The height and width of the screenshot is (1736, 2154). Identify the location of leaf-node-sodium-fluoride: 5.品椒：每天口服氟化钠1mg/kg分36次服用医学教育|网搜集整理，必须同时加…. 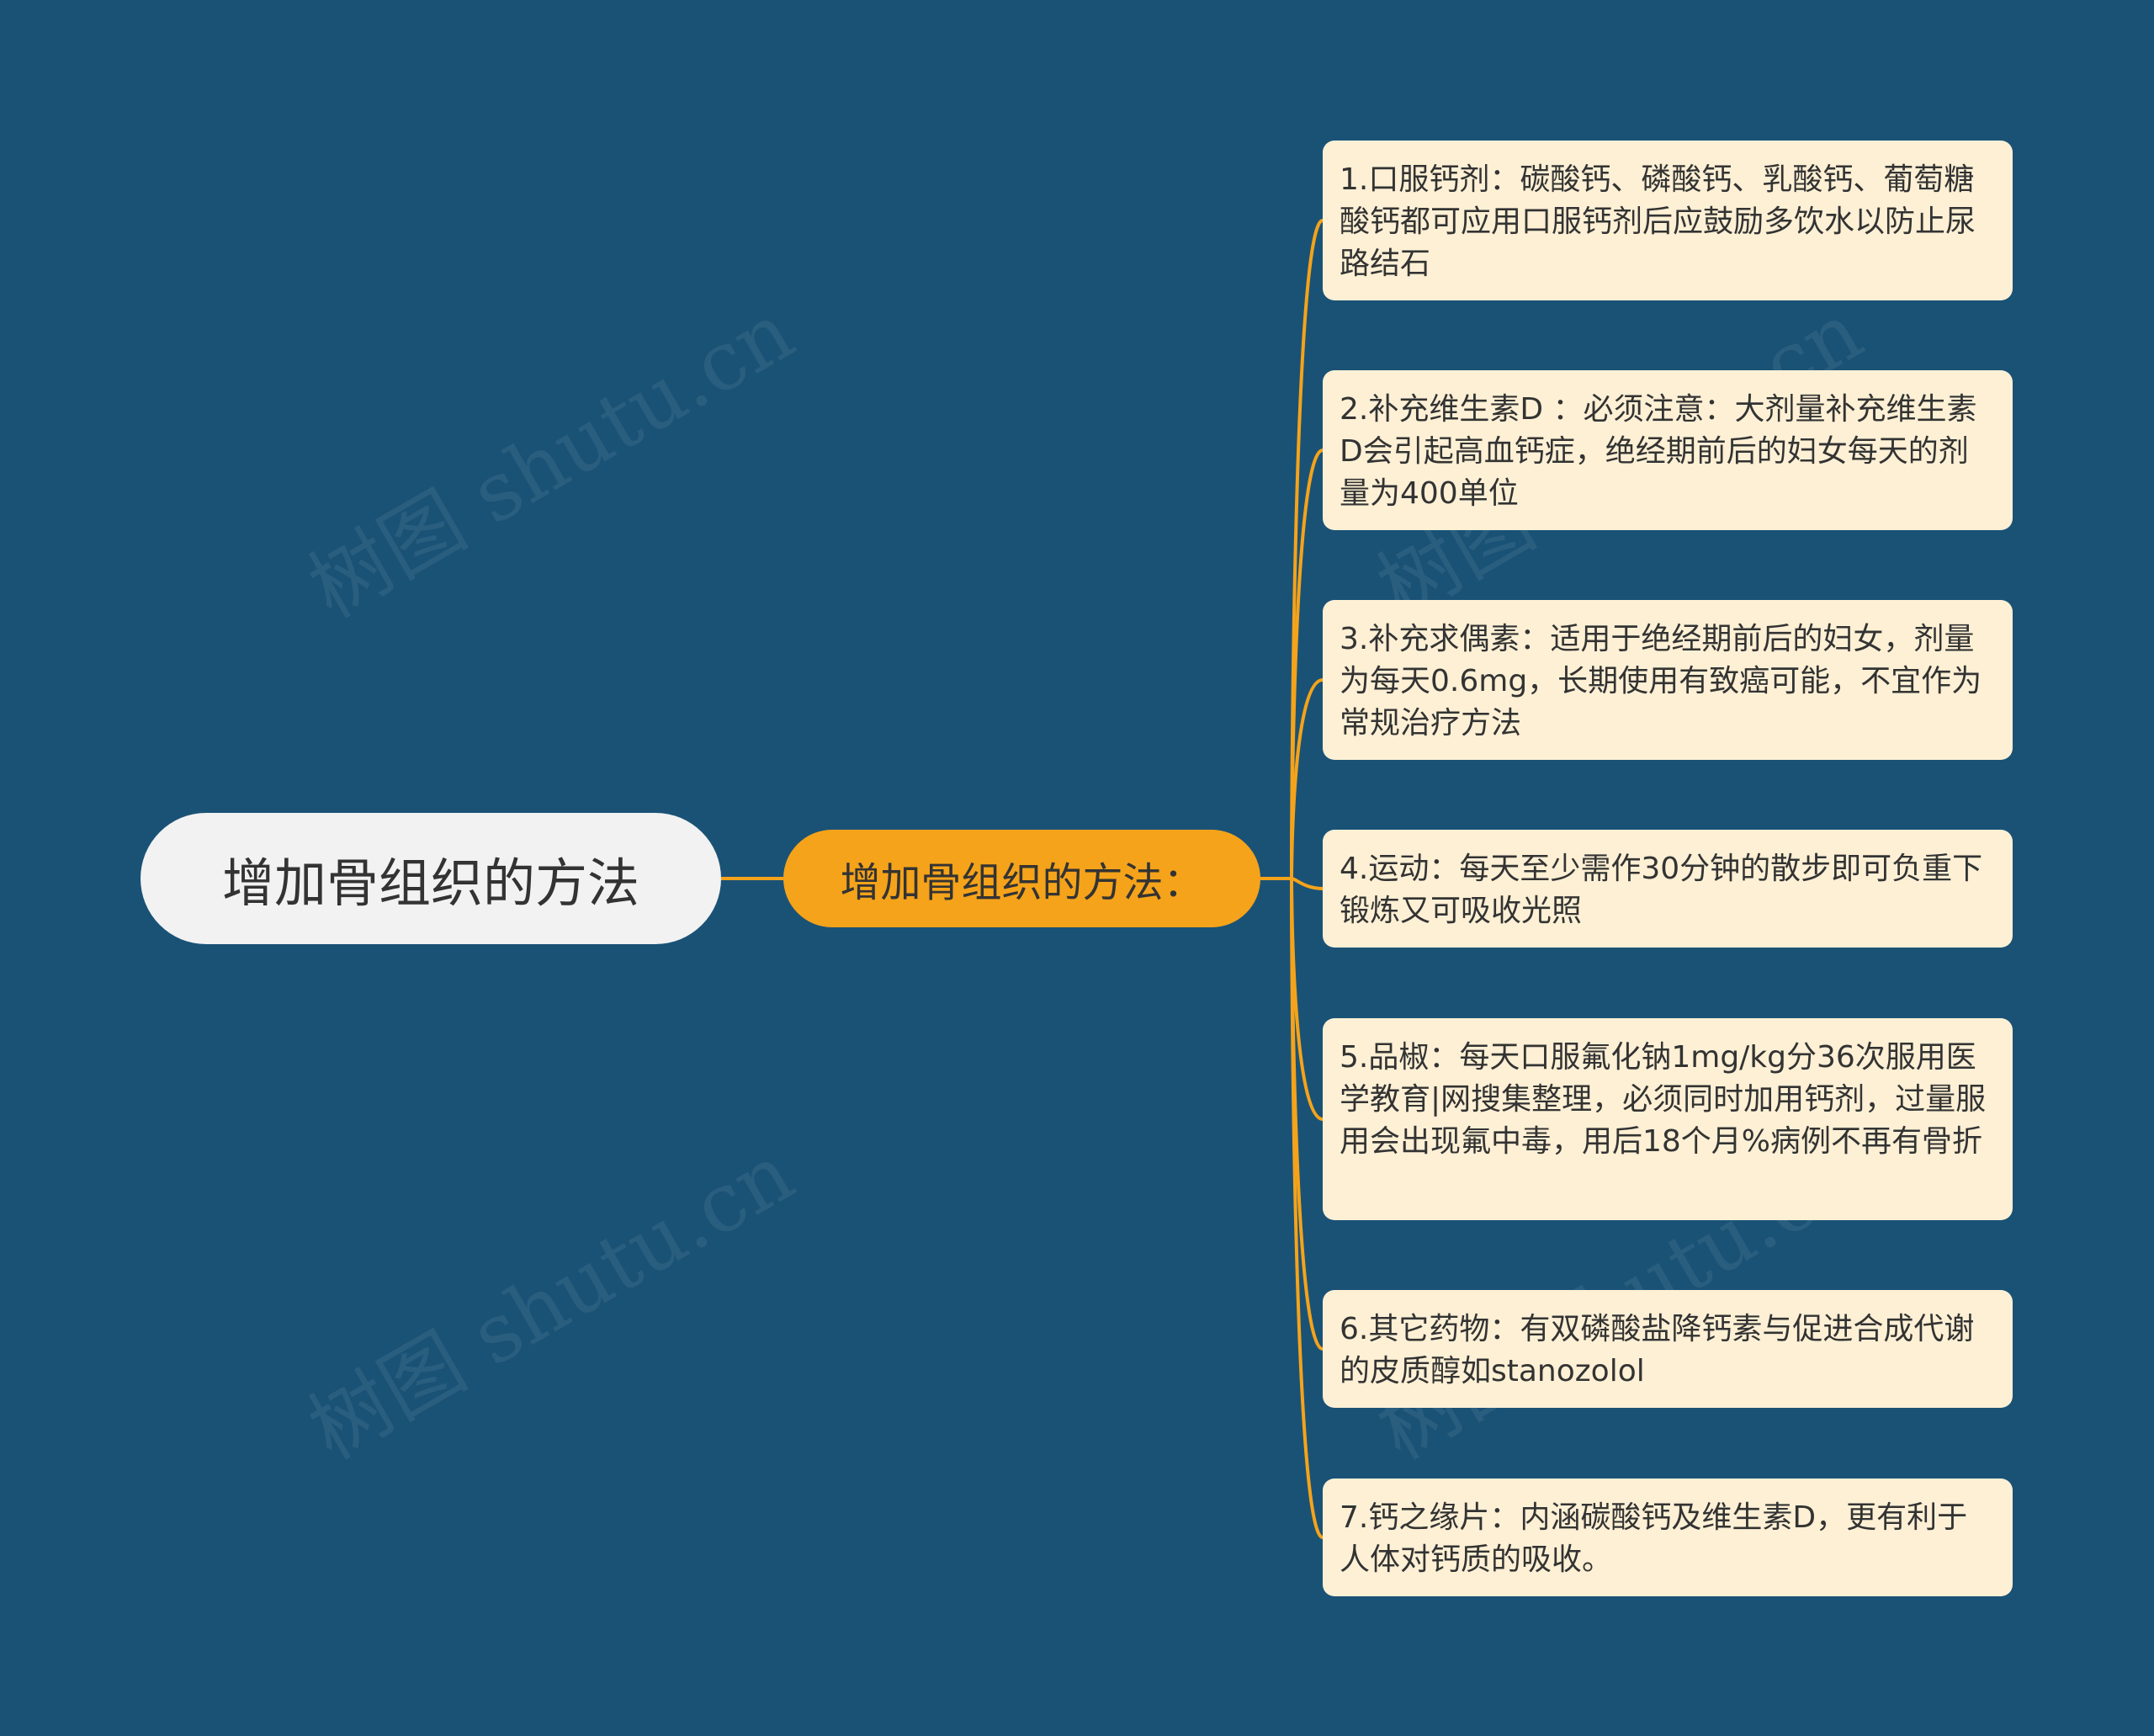
(1668, 1119).